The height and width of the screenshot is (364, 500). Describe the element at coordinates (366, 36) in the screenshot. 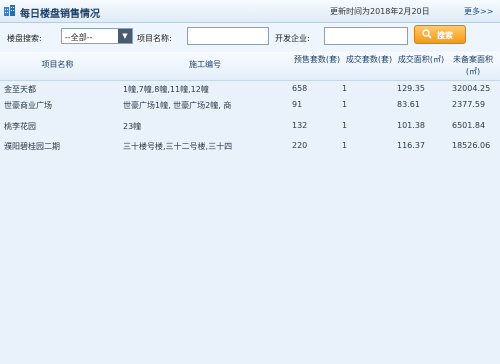

I see `developer-input` at that location.